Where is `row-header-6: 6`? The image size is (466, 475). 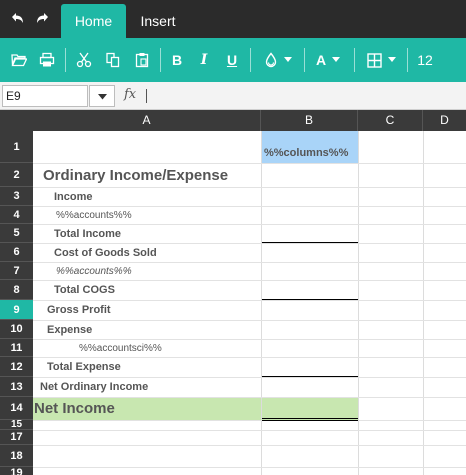 row-header-6: 6 is located at coordinates (16, 252).